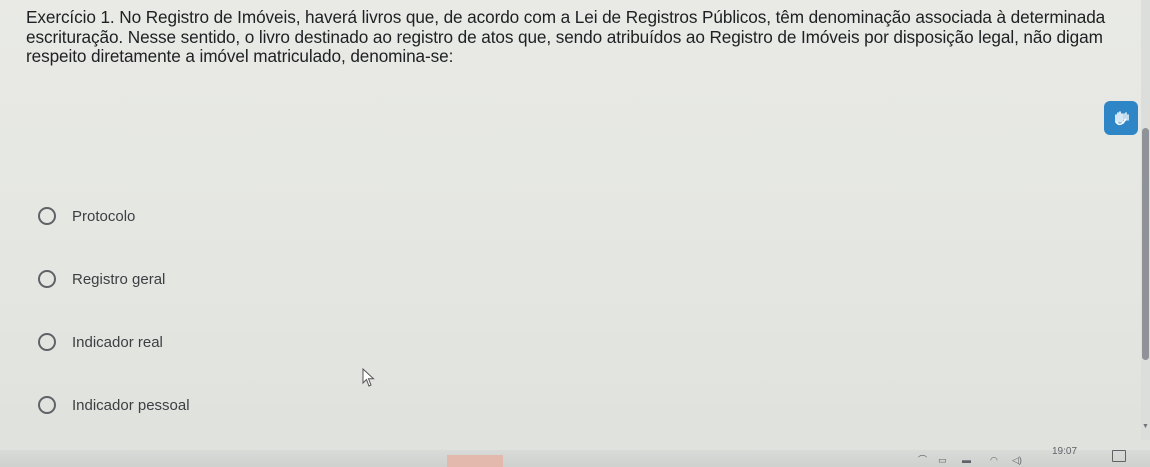 The image size is (1150, 467). Describe the element at coordinates (368, 377) in the screenshot. I see `mouse-pointer-icon` at that location.